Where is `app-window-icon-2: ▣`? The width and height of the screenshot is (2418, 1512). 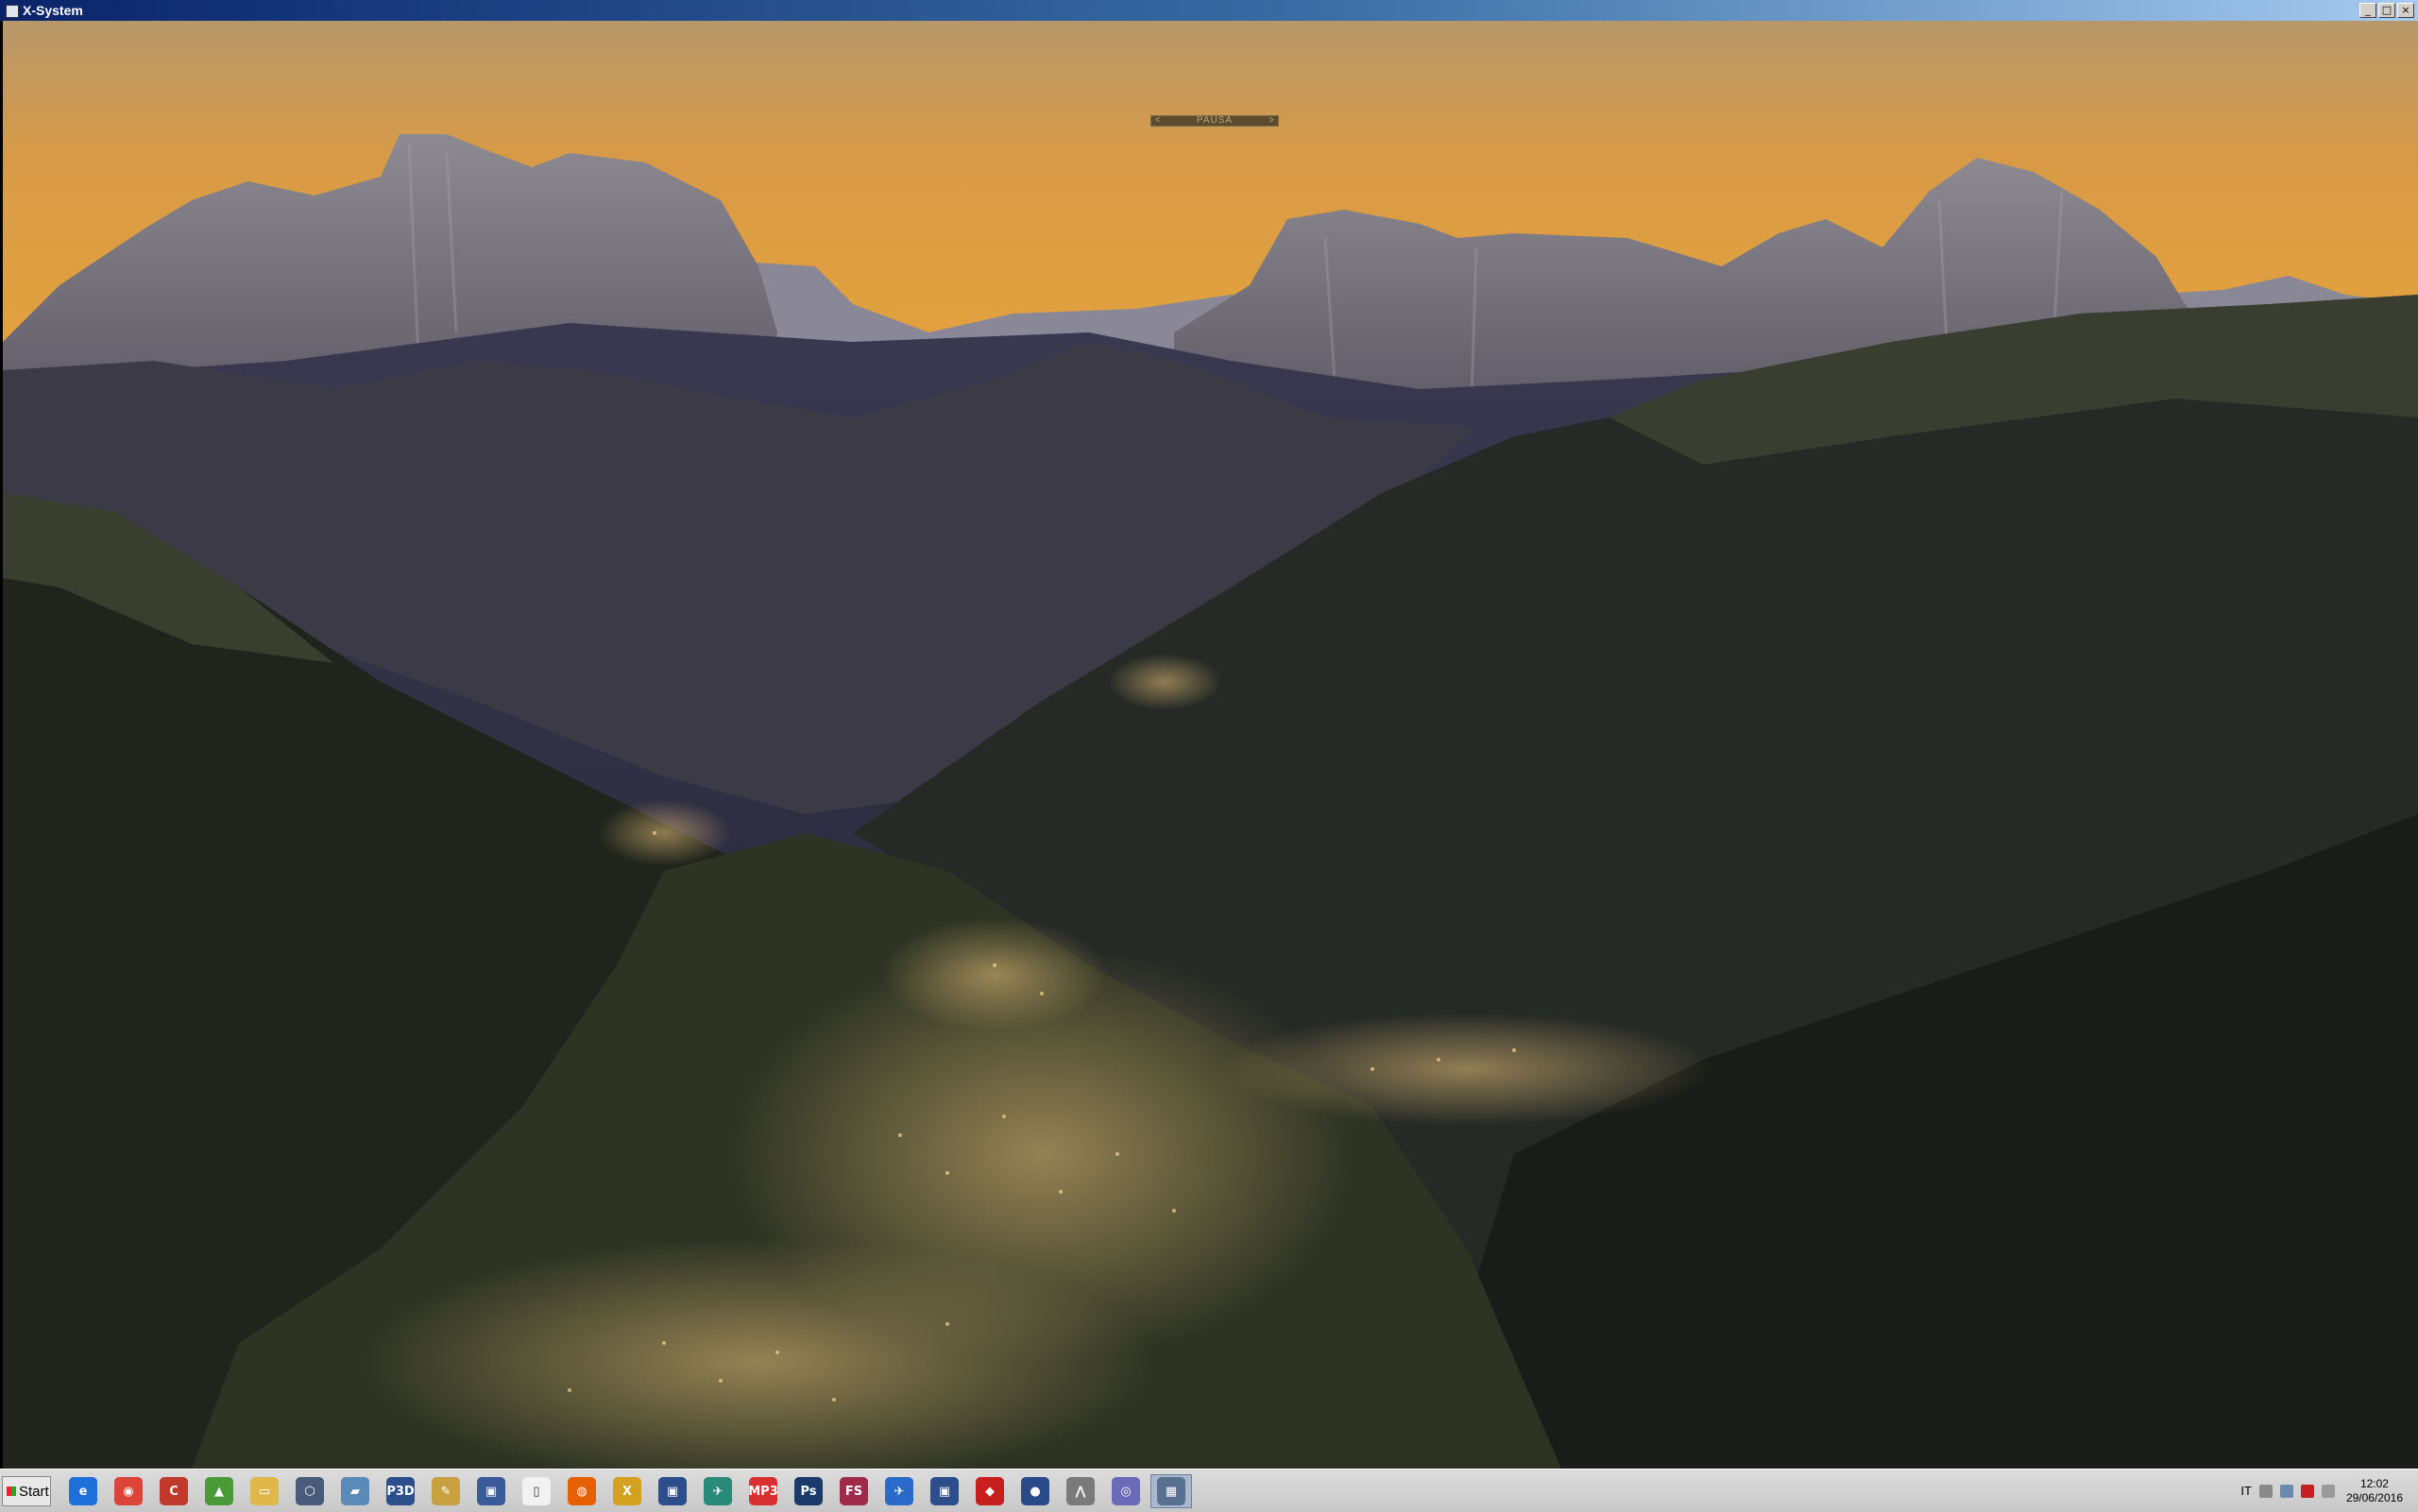
app-window-icon-2: ▣ is located at coordinates (672, 1491).